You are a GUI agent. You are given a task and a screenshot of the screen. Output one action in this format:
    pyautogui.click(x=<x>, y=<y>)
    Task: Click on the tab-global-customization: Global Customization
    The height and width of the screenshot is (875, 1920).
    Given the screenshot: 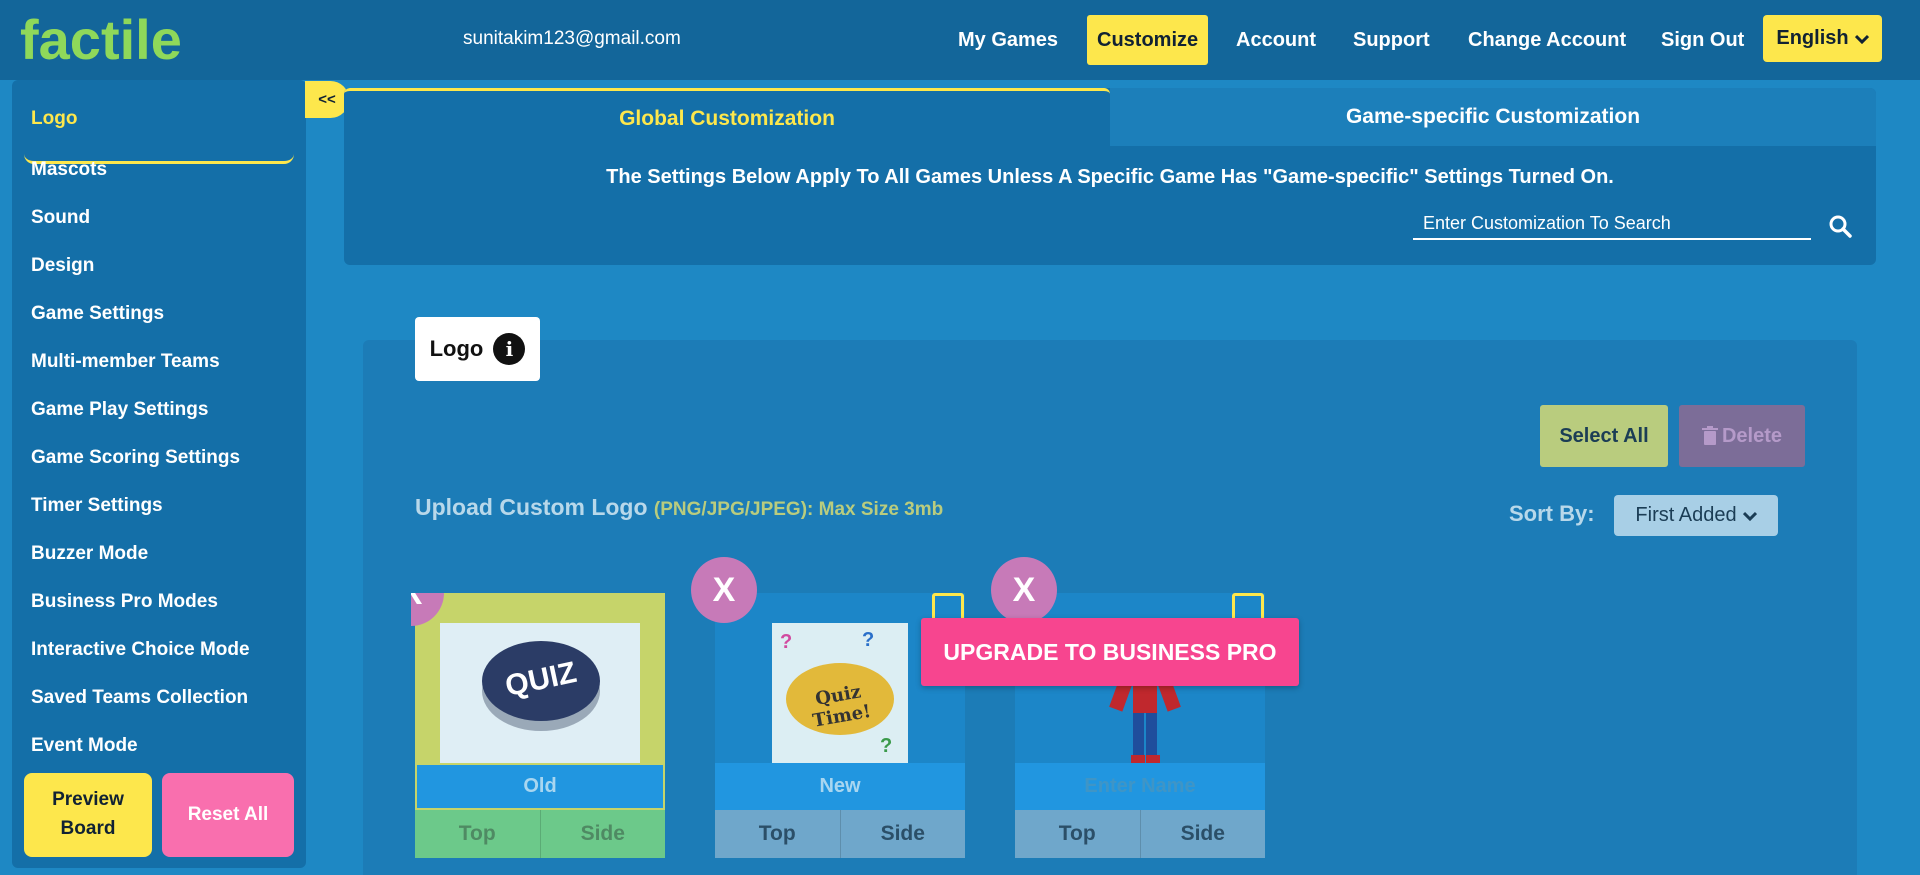 What is the action you would take?
    pyautogui.click(x=727, y=117)
    